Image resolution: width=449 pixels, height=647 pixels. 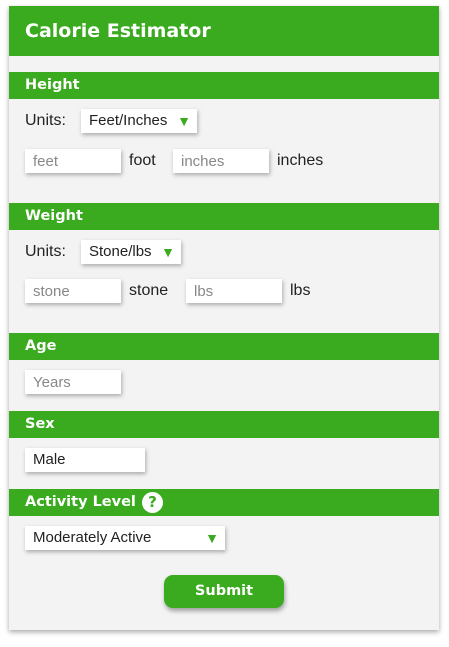 What do you see at coordinates (152, 502) in the screenshot?
I see `help-icon: ?` at bounding box center [152, 502].